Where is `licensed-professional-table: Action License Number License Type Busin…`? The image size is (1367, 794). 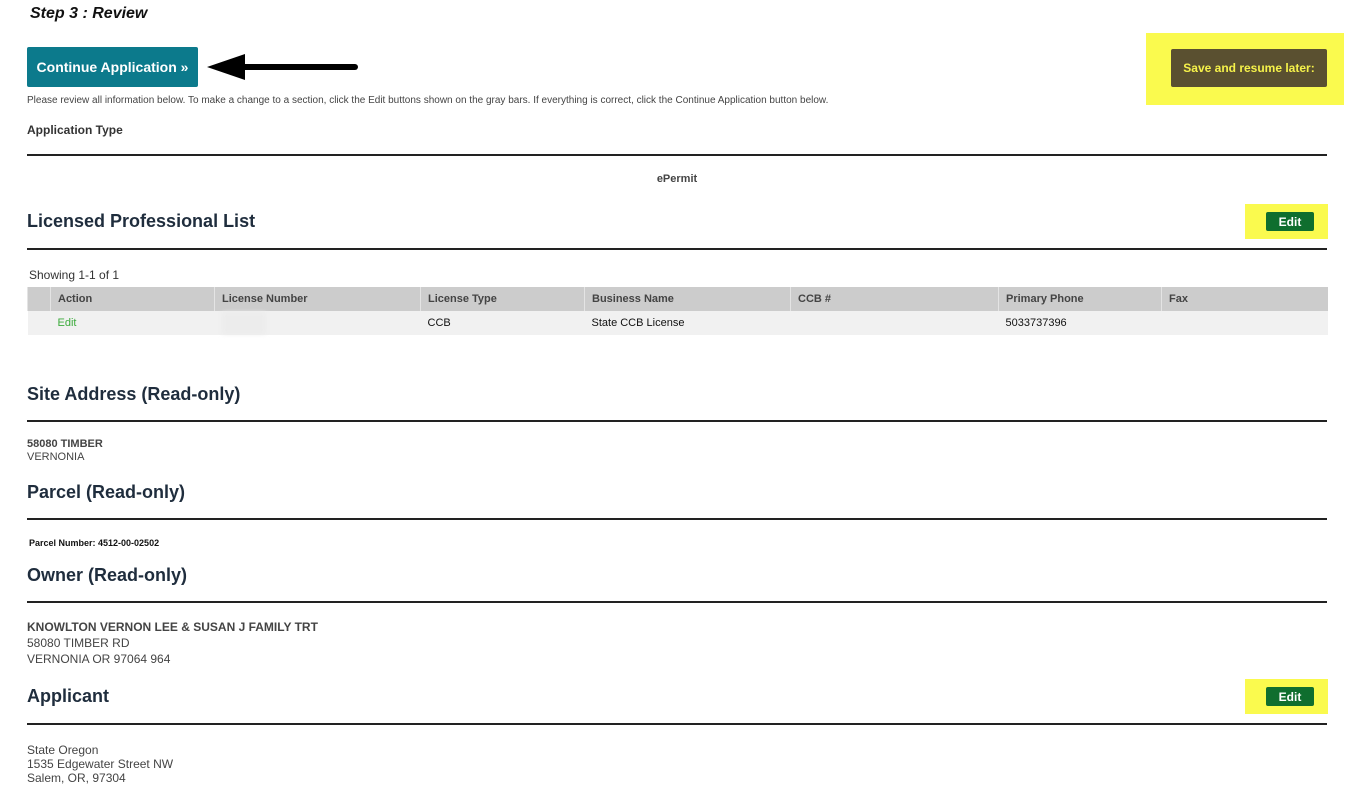
licensed-professional-table: Action License Number License Type Busin… is located at coordinates (677, 311).